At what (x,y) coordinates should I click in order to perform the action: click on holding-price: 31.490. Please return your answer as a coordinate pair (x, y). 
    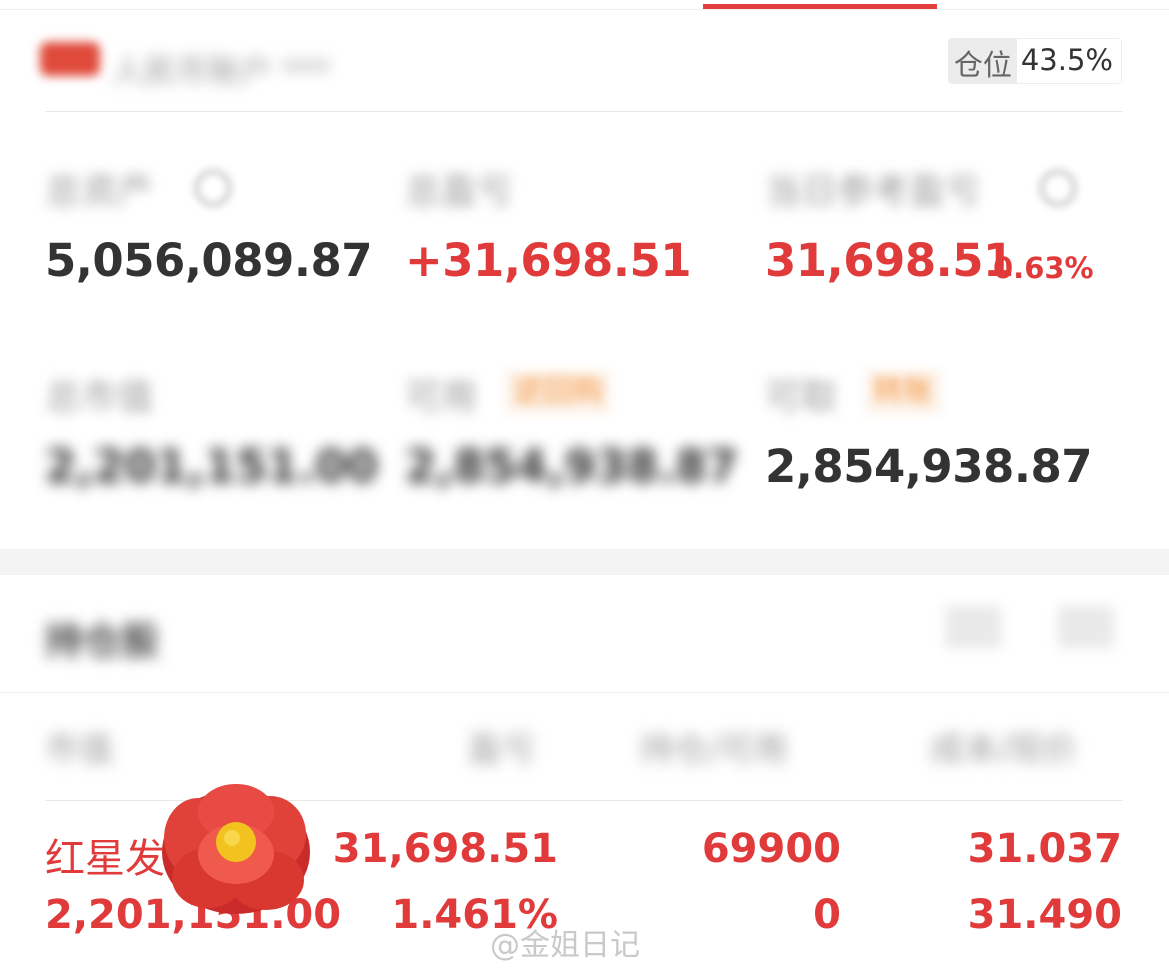
    Looking at the image, I should click on (1044, 915).